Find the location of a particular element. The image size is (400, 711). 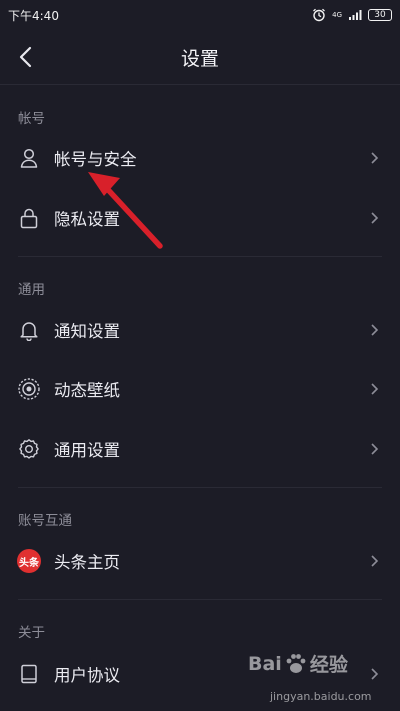

toutiao-logo-icon: 头条 is located at coordinates (29, 561).